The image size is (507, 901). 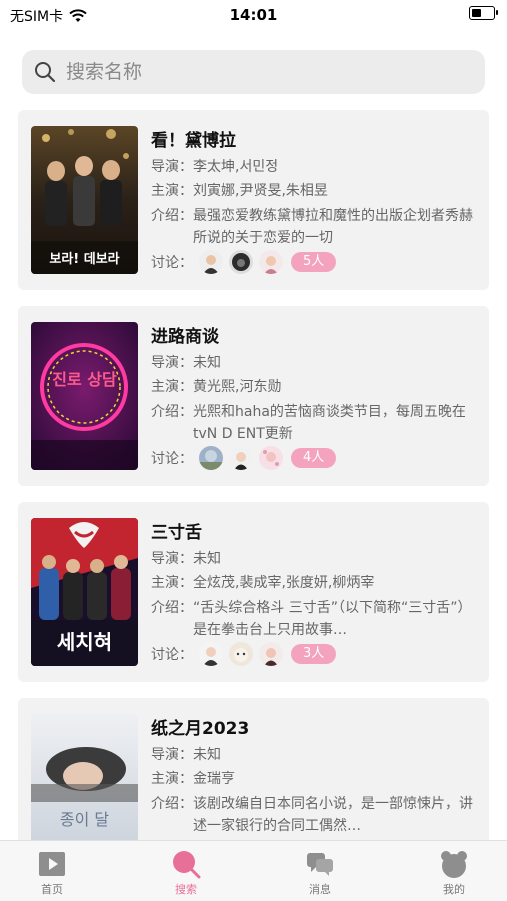 What do you see at coordinates (320, 889) in the screenshot?
I see `tab-label: 消息` at bounding box center [320, 889].